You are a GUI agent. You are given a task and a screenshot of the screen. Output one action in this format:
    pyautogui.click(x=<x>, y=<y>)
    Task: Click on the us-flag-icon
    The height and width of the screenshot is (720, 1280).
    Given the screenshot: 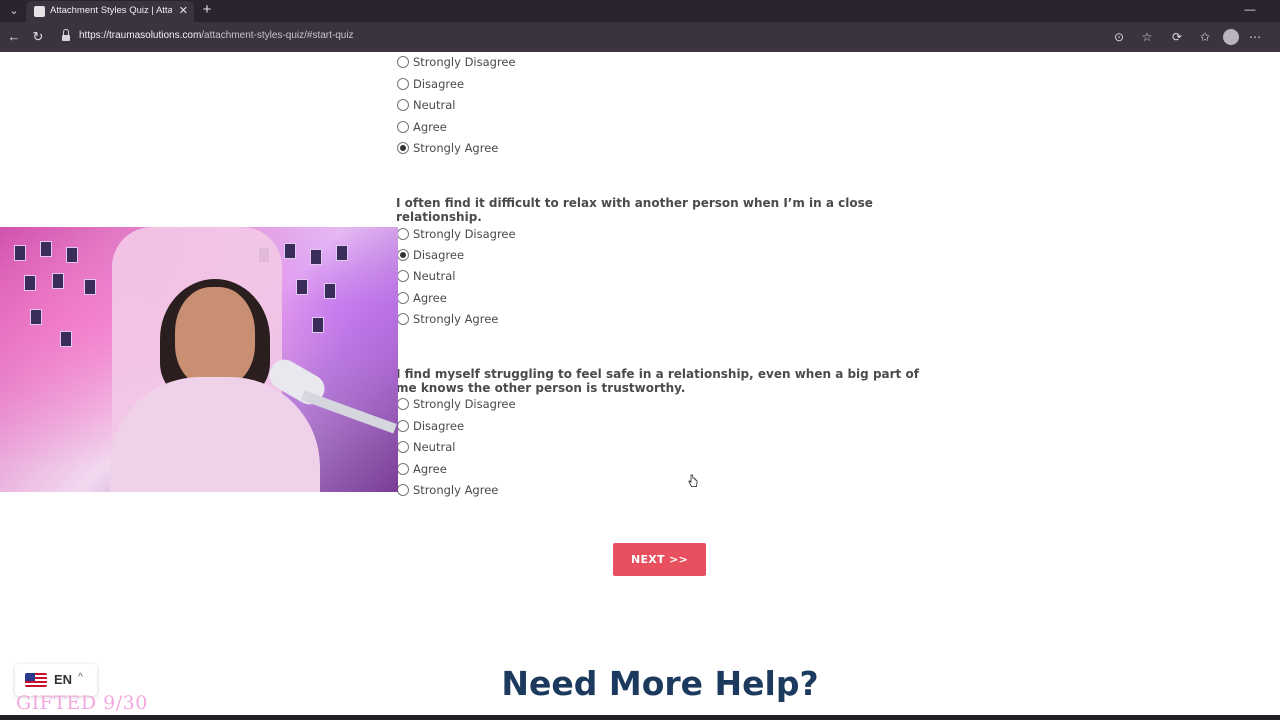 What is the action you would take?
    pyautogui.click(x=36, y=680)
    